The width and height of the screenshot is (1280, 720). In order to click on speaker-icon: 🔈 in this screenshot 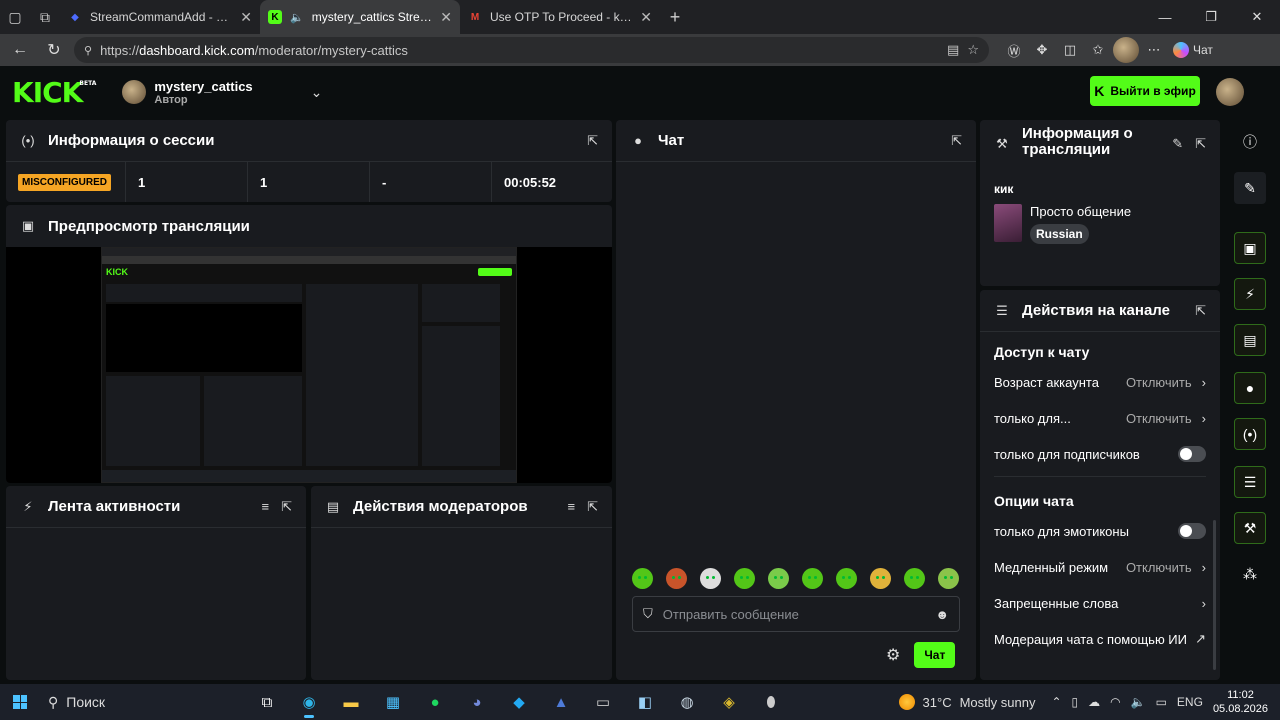, I will do `click(297, 17)`.